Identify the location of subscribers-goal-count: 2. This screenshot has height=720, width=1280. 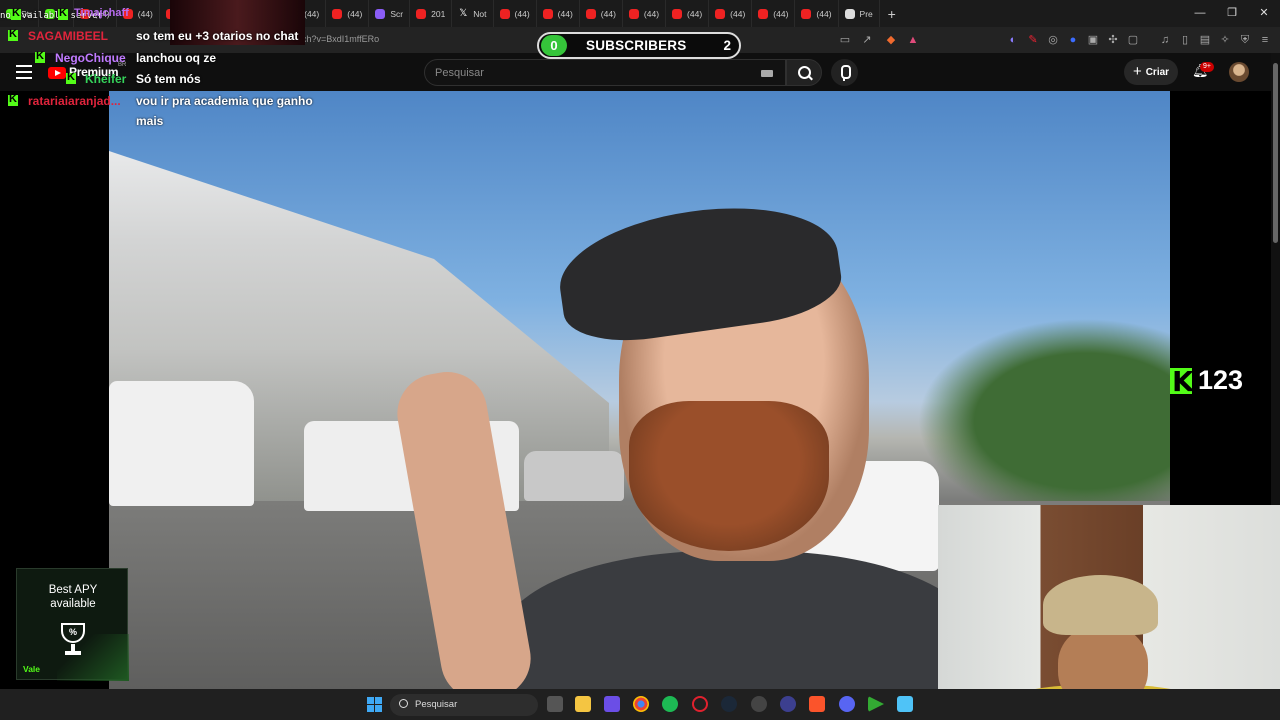
(727, 45).